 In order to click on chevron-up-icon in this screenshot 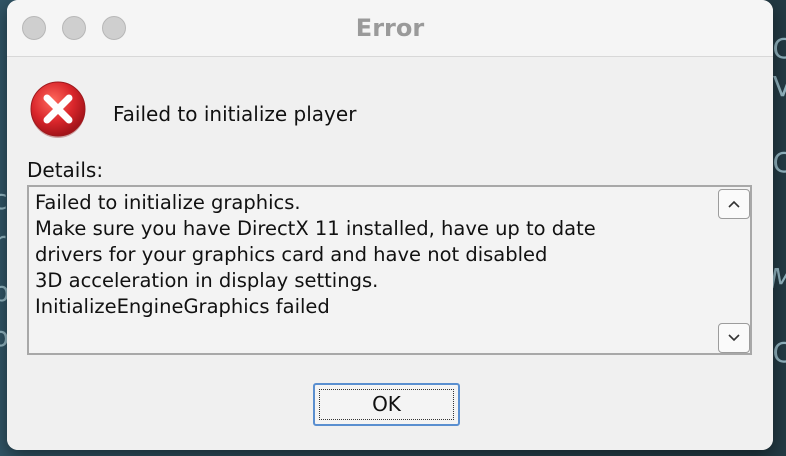, I will do `click(734, 204)`.